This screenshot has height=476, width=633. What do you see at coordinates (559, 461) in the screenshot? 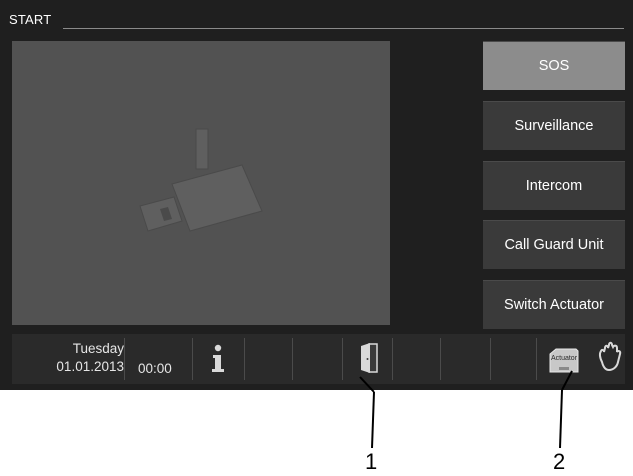
I see `callout-label-2: 2` at bounding box center [559, 461].